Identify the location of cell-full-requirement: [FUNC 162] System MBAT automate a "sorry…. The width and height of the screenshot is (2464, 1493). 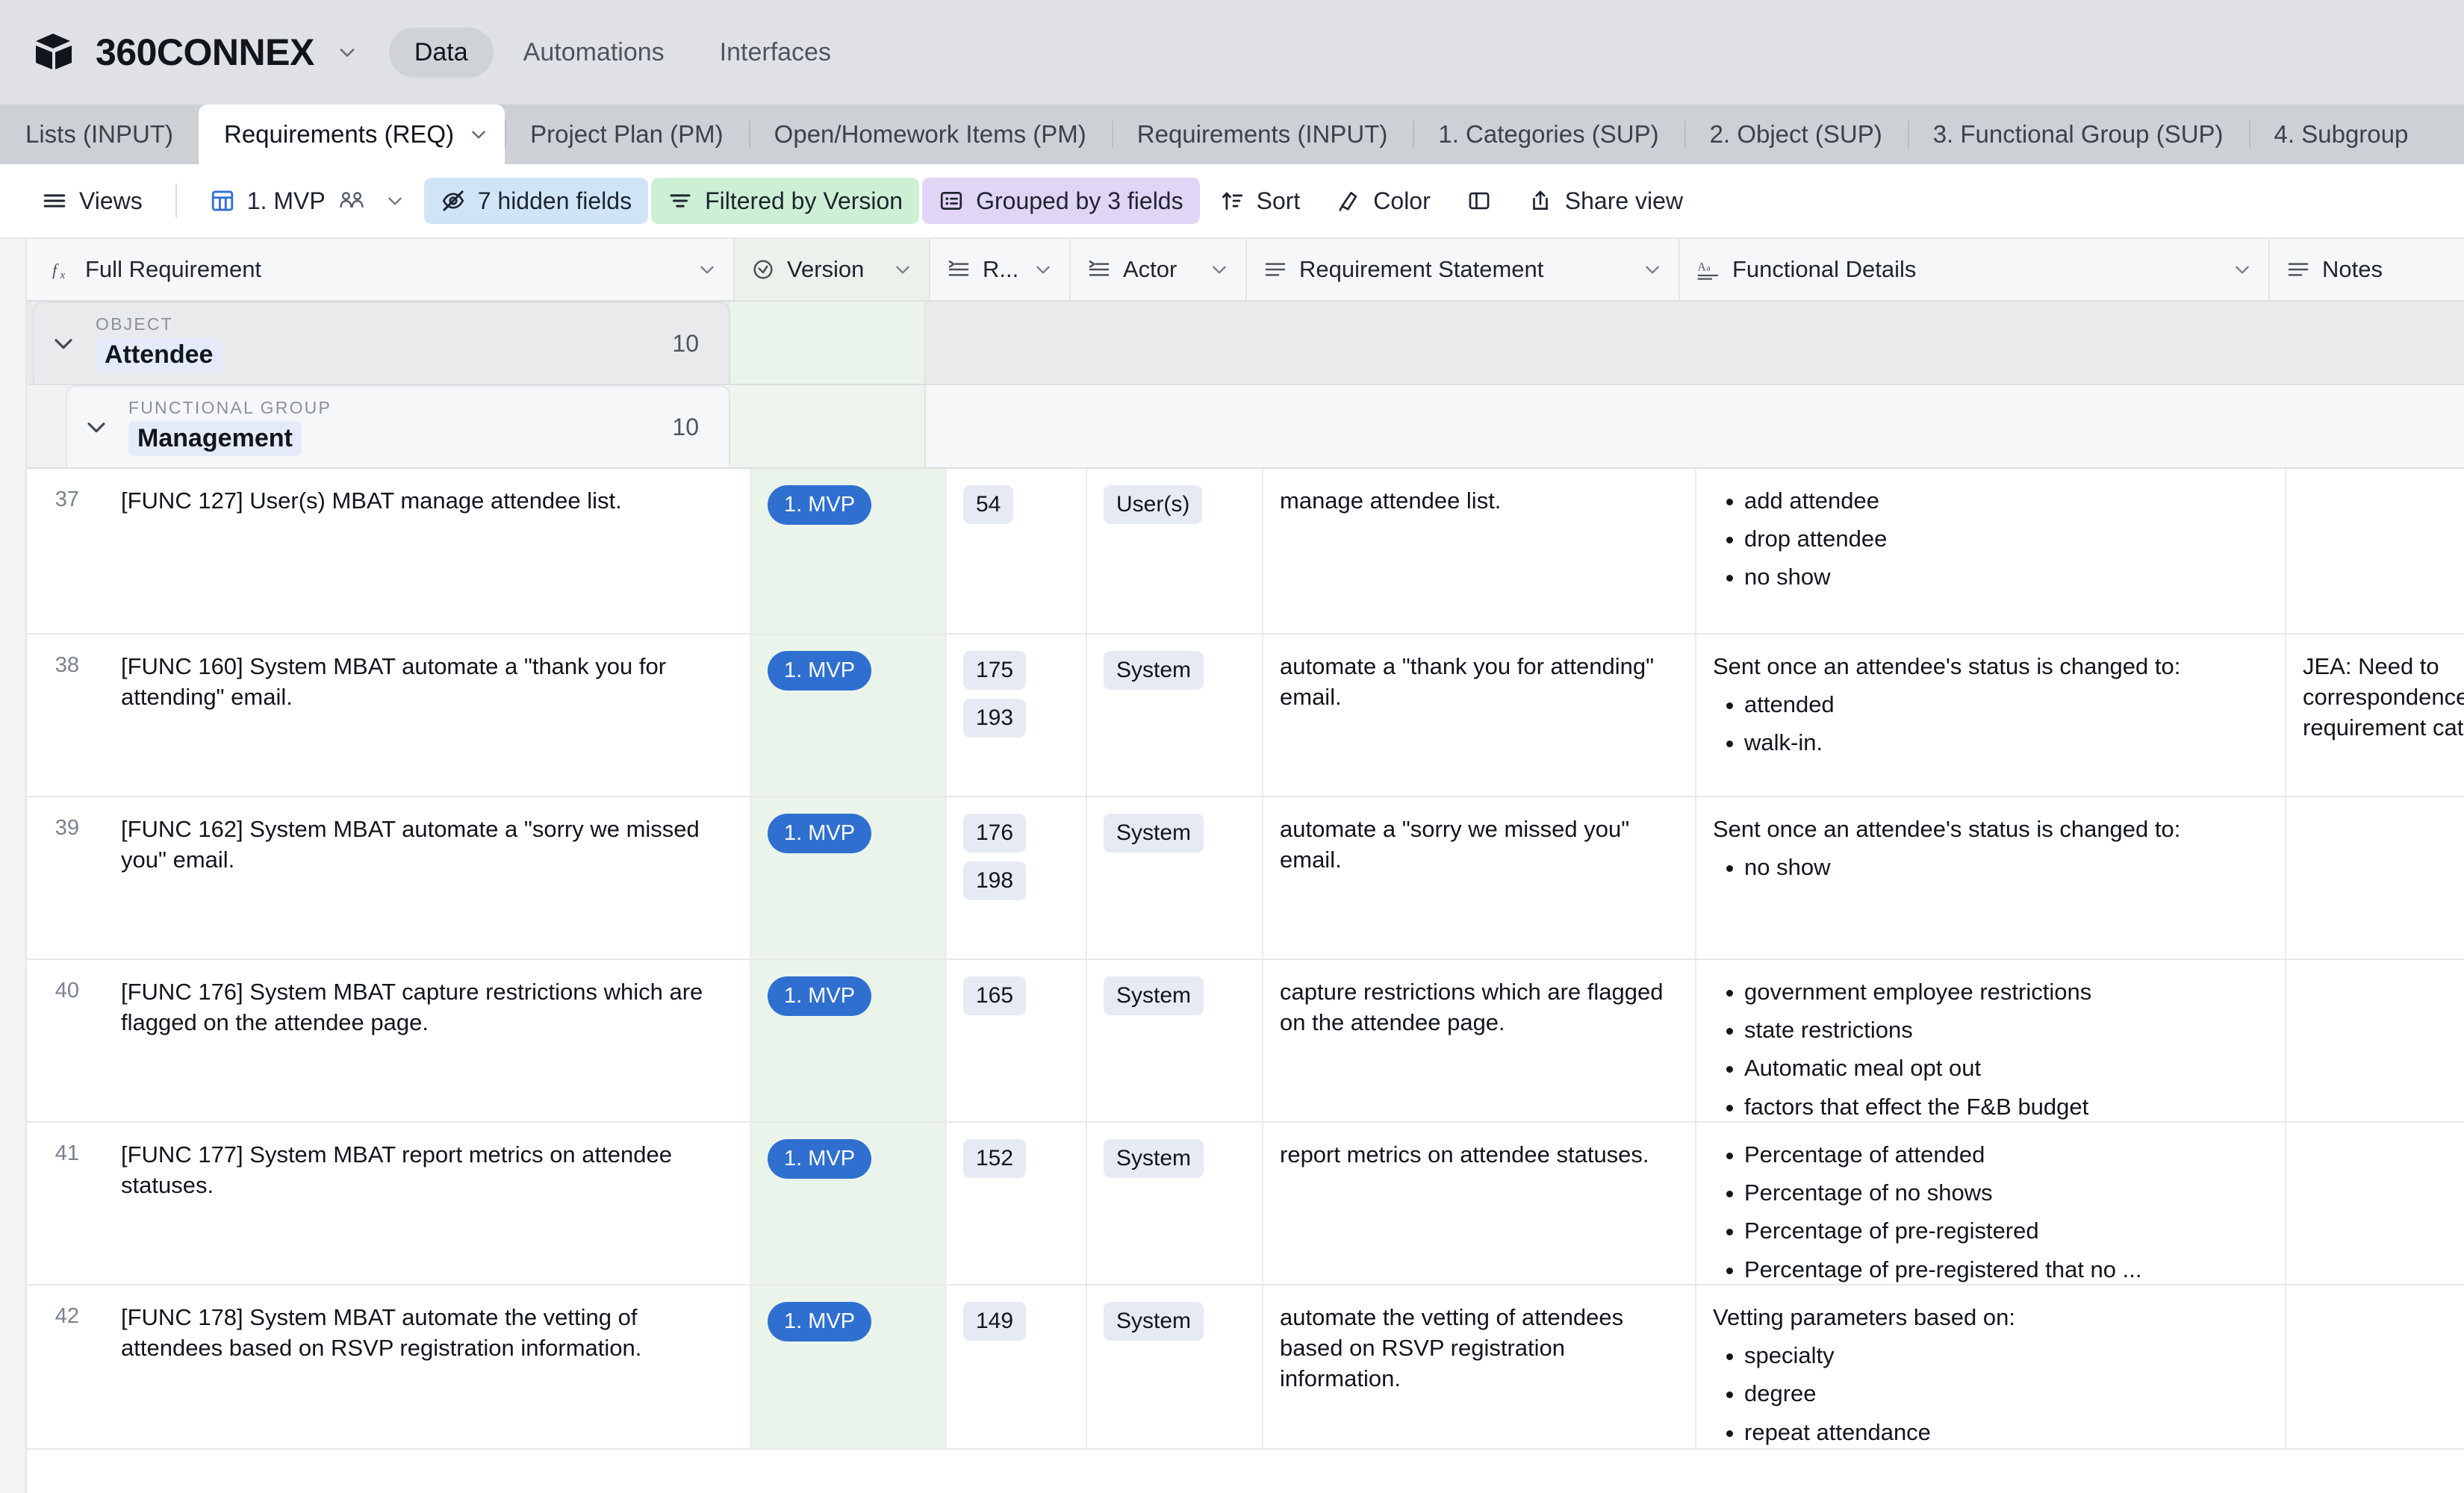
(428, 878).